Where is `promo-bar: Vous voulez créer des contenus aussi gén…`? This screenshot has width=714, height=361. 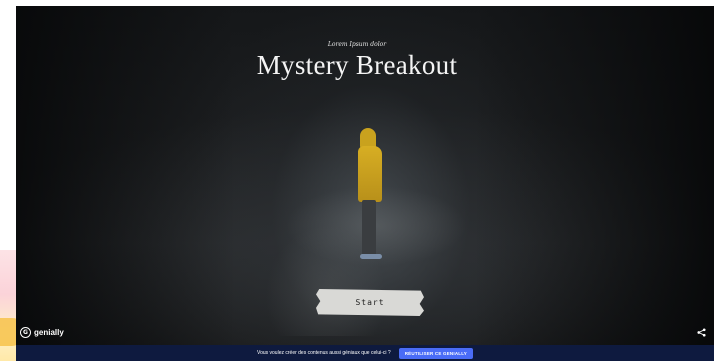
promo-bar: Vous voulez créer des contenus aussi gén… is located at coordinates (365, 353).